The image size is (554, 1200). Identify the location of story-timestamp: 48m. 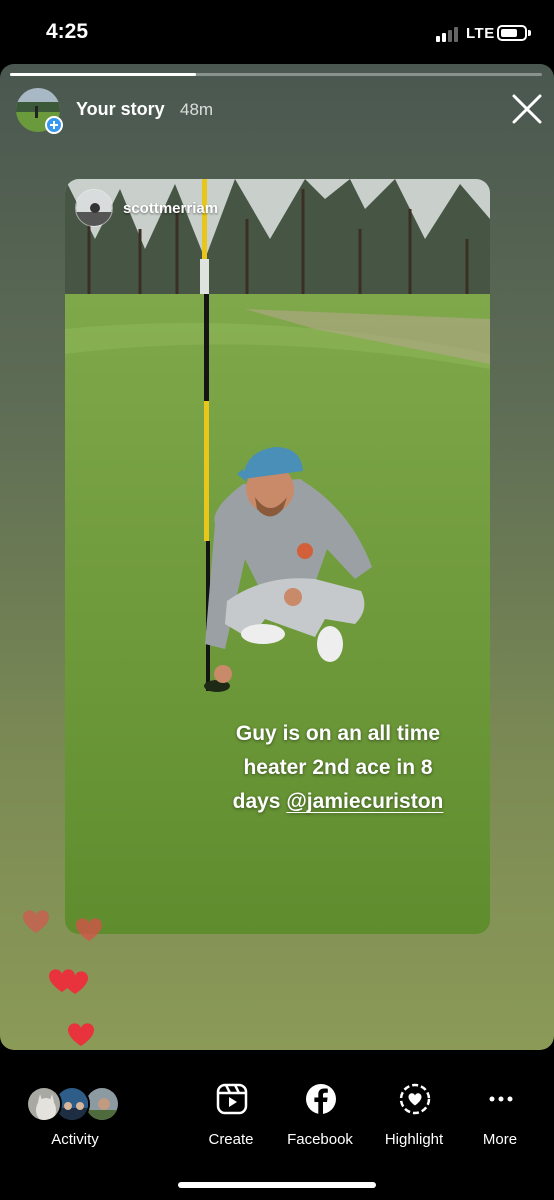
(197, 109).